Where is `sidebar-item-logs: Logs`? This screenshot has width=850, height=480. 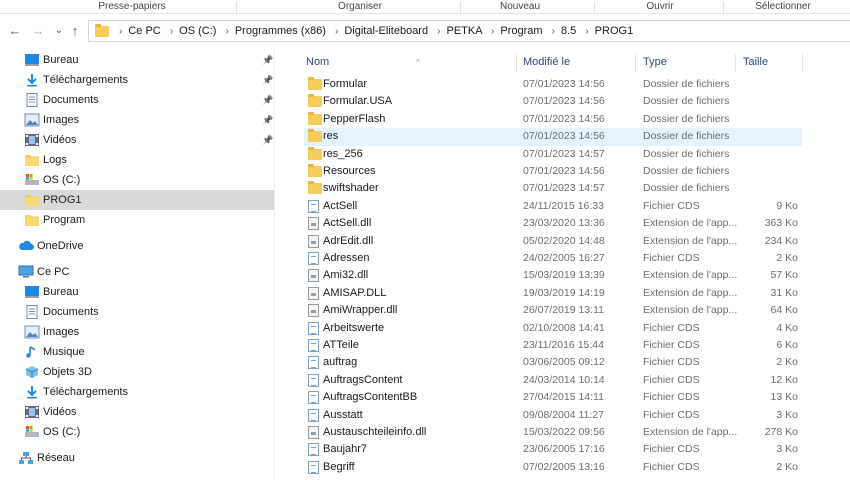
sidebar-item-logs: Logs is located at coordinates (137, 160).